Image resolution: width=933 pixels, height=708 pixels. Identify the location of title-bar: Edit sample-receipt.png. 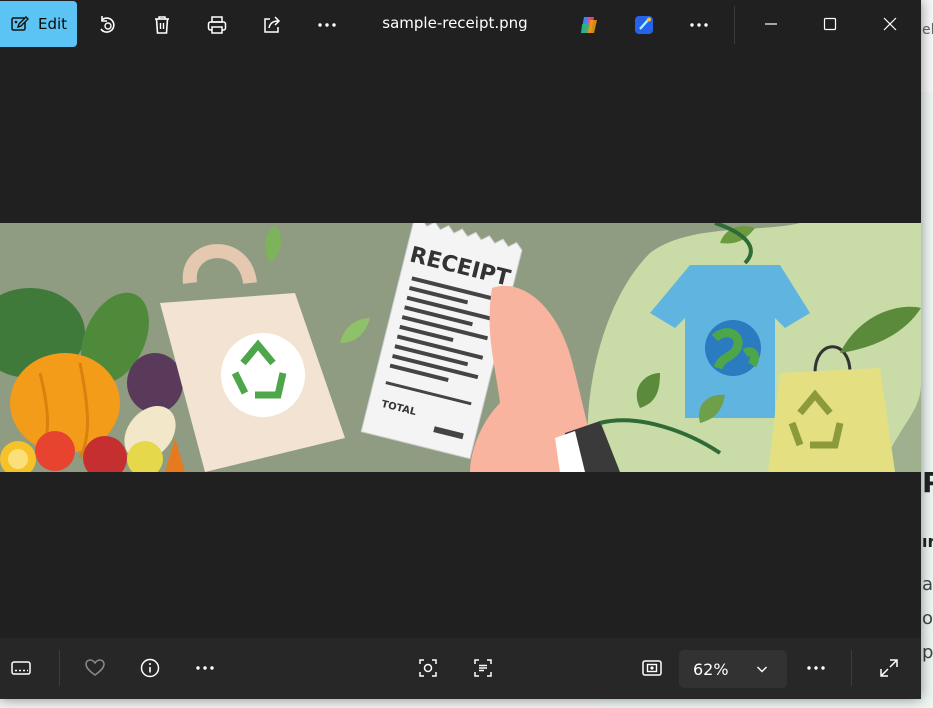
(460, 25).